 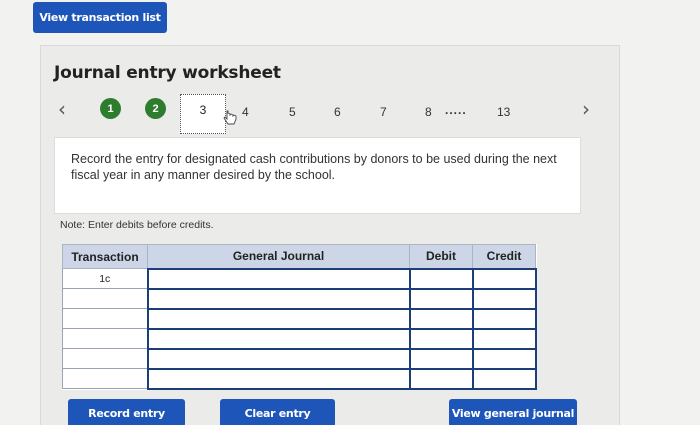 What do you see at coordinates (230, 117) in the screenshot?
I see `hand-pointer-icon` at bounding box center [230, 117].